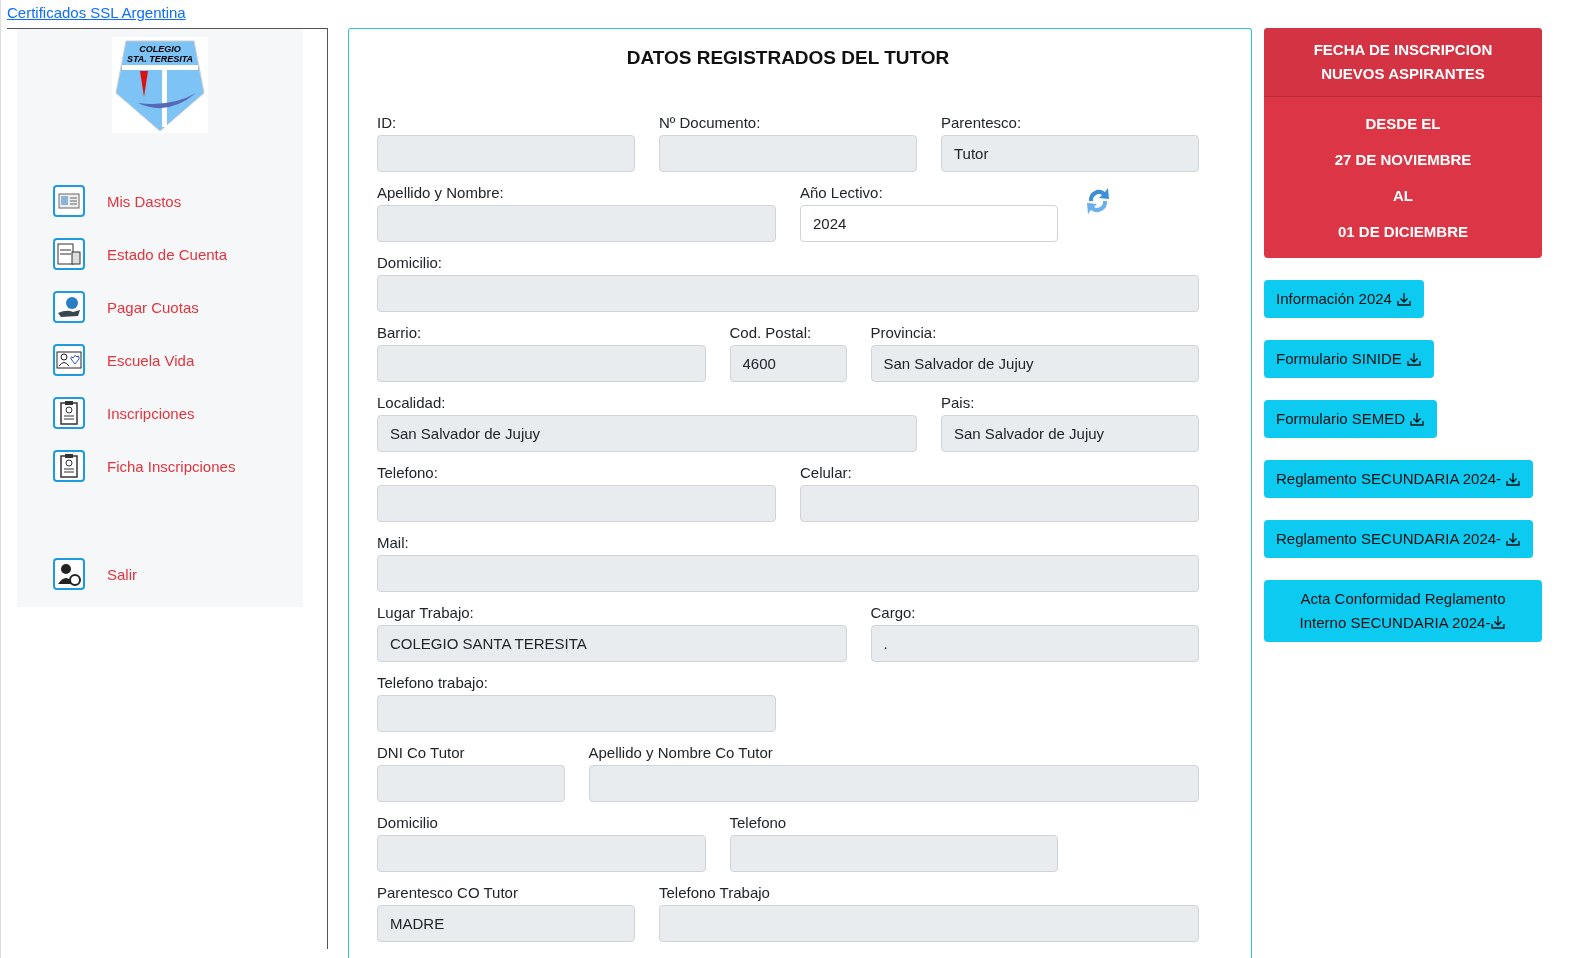 This screenshot has height=958, width=1589. What do you see at coordinates (167, 254) in the screenshot?
I see `sidebar-menu-link: Estado de Cuenta` at bounding box center [167, 254].